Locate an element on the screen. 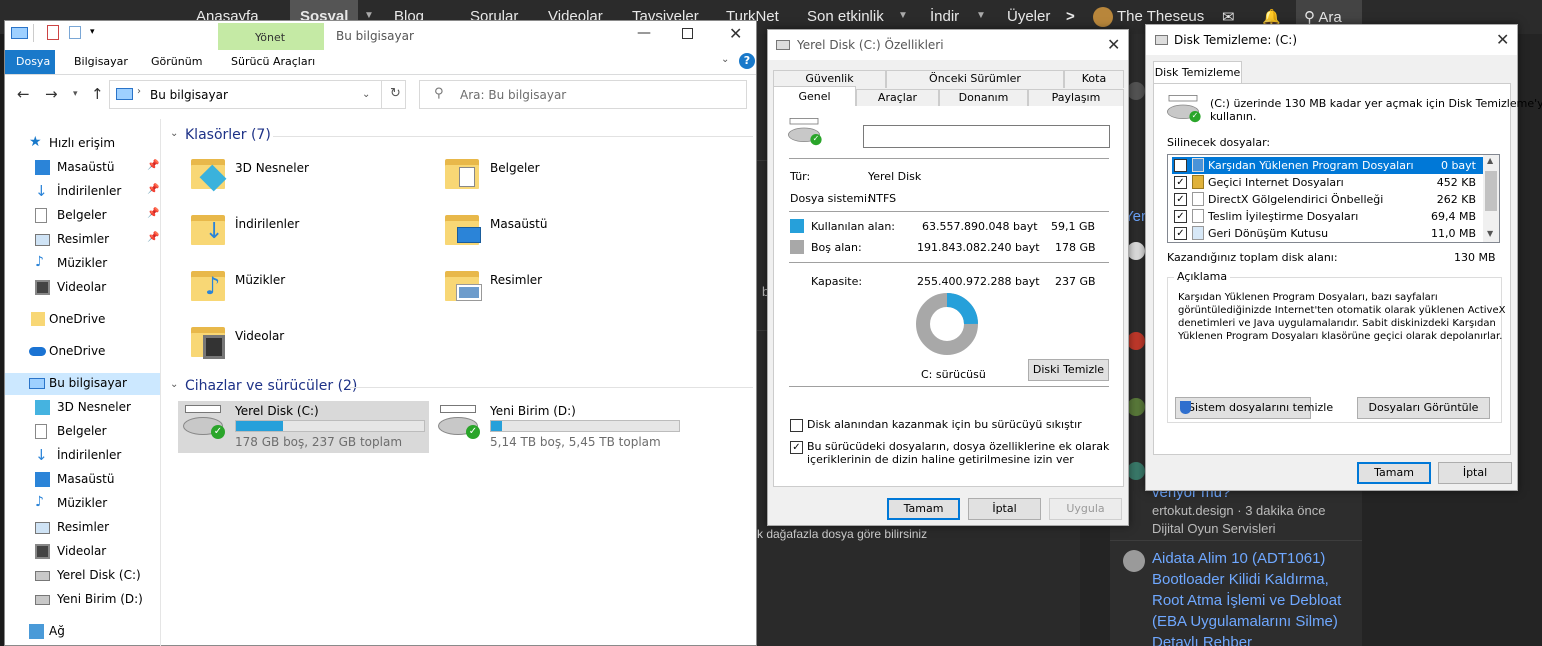 The image size is (1542, 646). new-folder-icon is located at coordinates (75, 32).